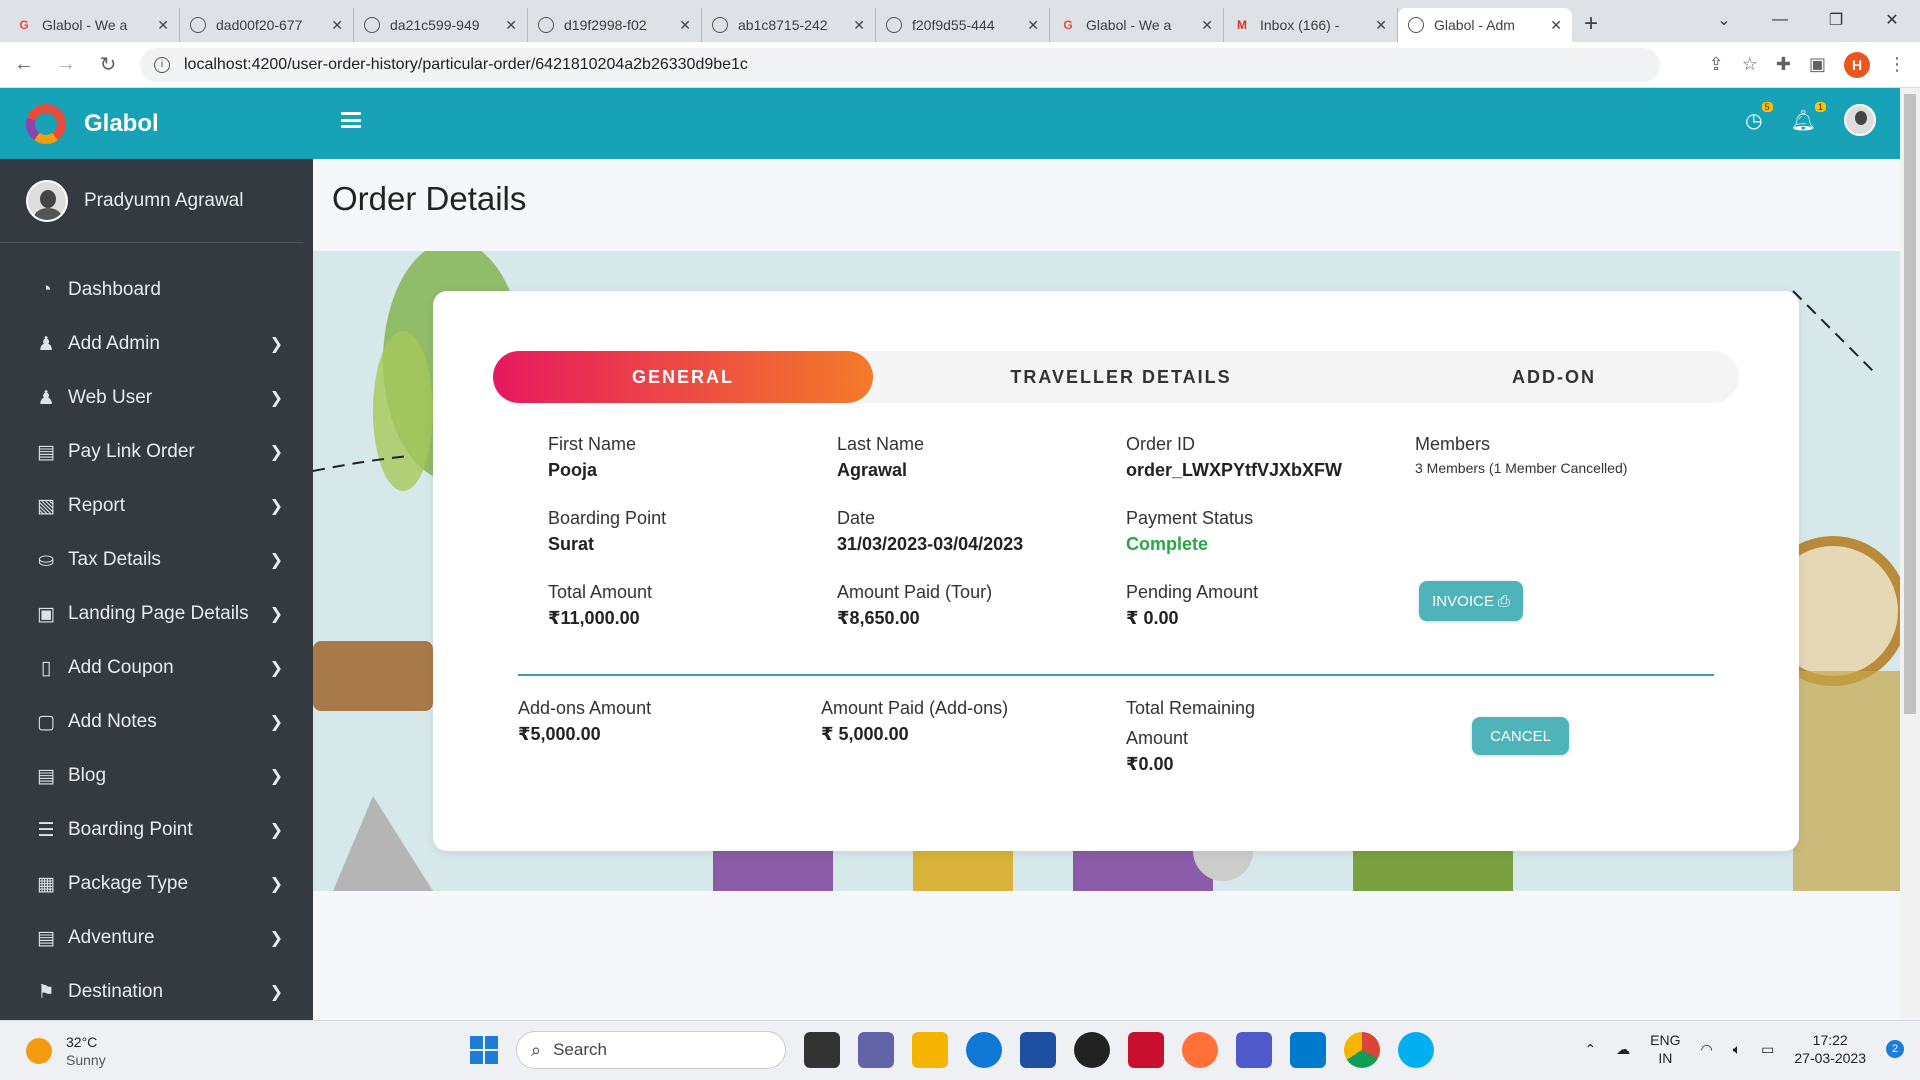 This screenshot has width=1920, height=1080. Describe the element at coordinates (156, 506) in the screenshot. I see `sidebar-item-report: ▧ Report ❯` at that location.